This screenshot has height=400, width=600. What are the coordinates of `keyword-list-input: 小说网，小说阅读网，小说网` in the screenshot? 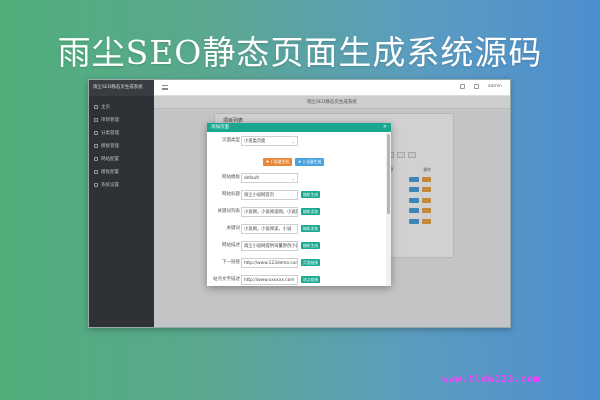 It's located at (269, 212).